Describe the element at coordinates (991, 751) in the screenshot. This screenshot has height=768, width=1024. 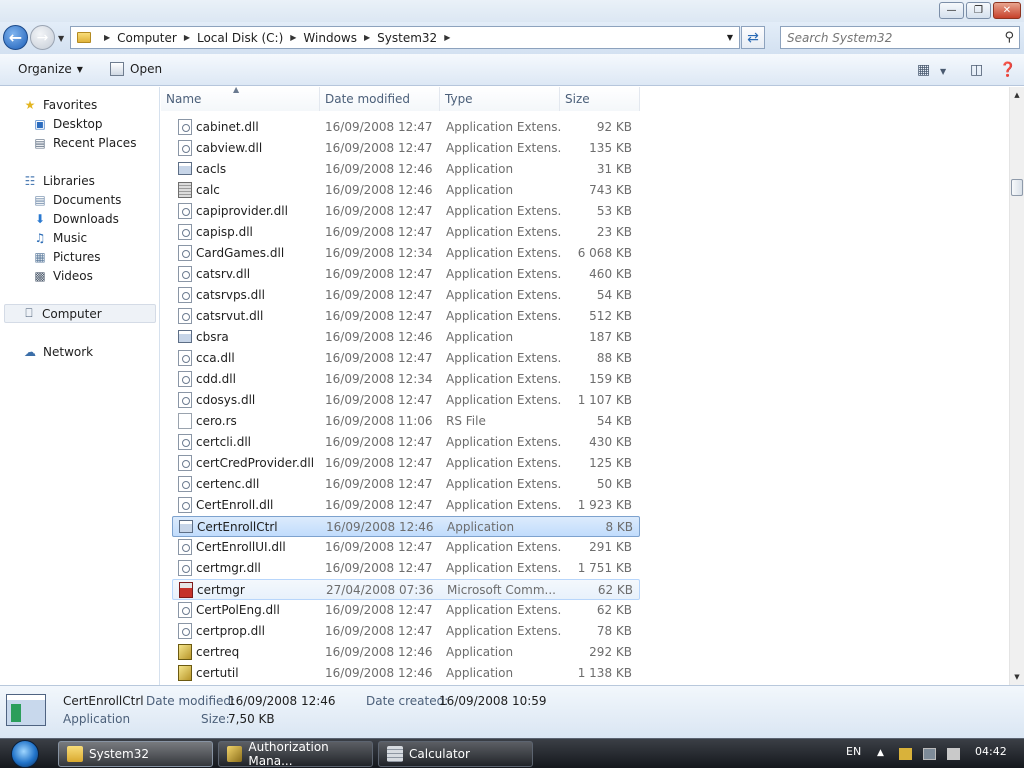
I see `clock: 04:42` at that location.